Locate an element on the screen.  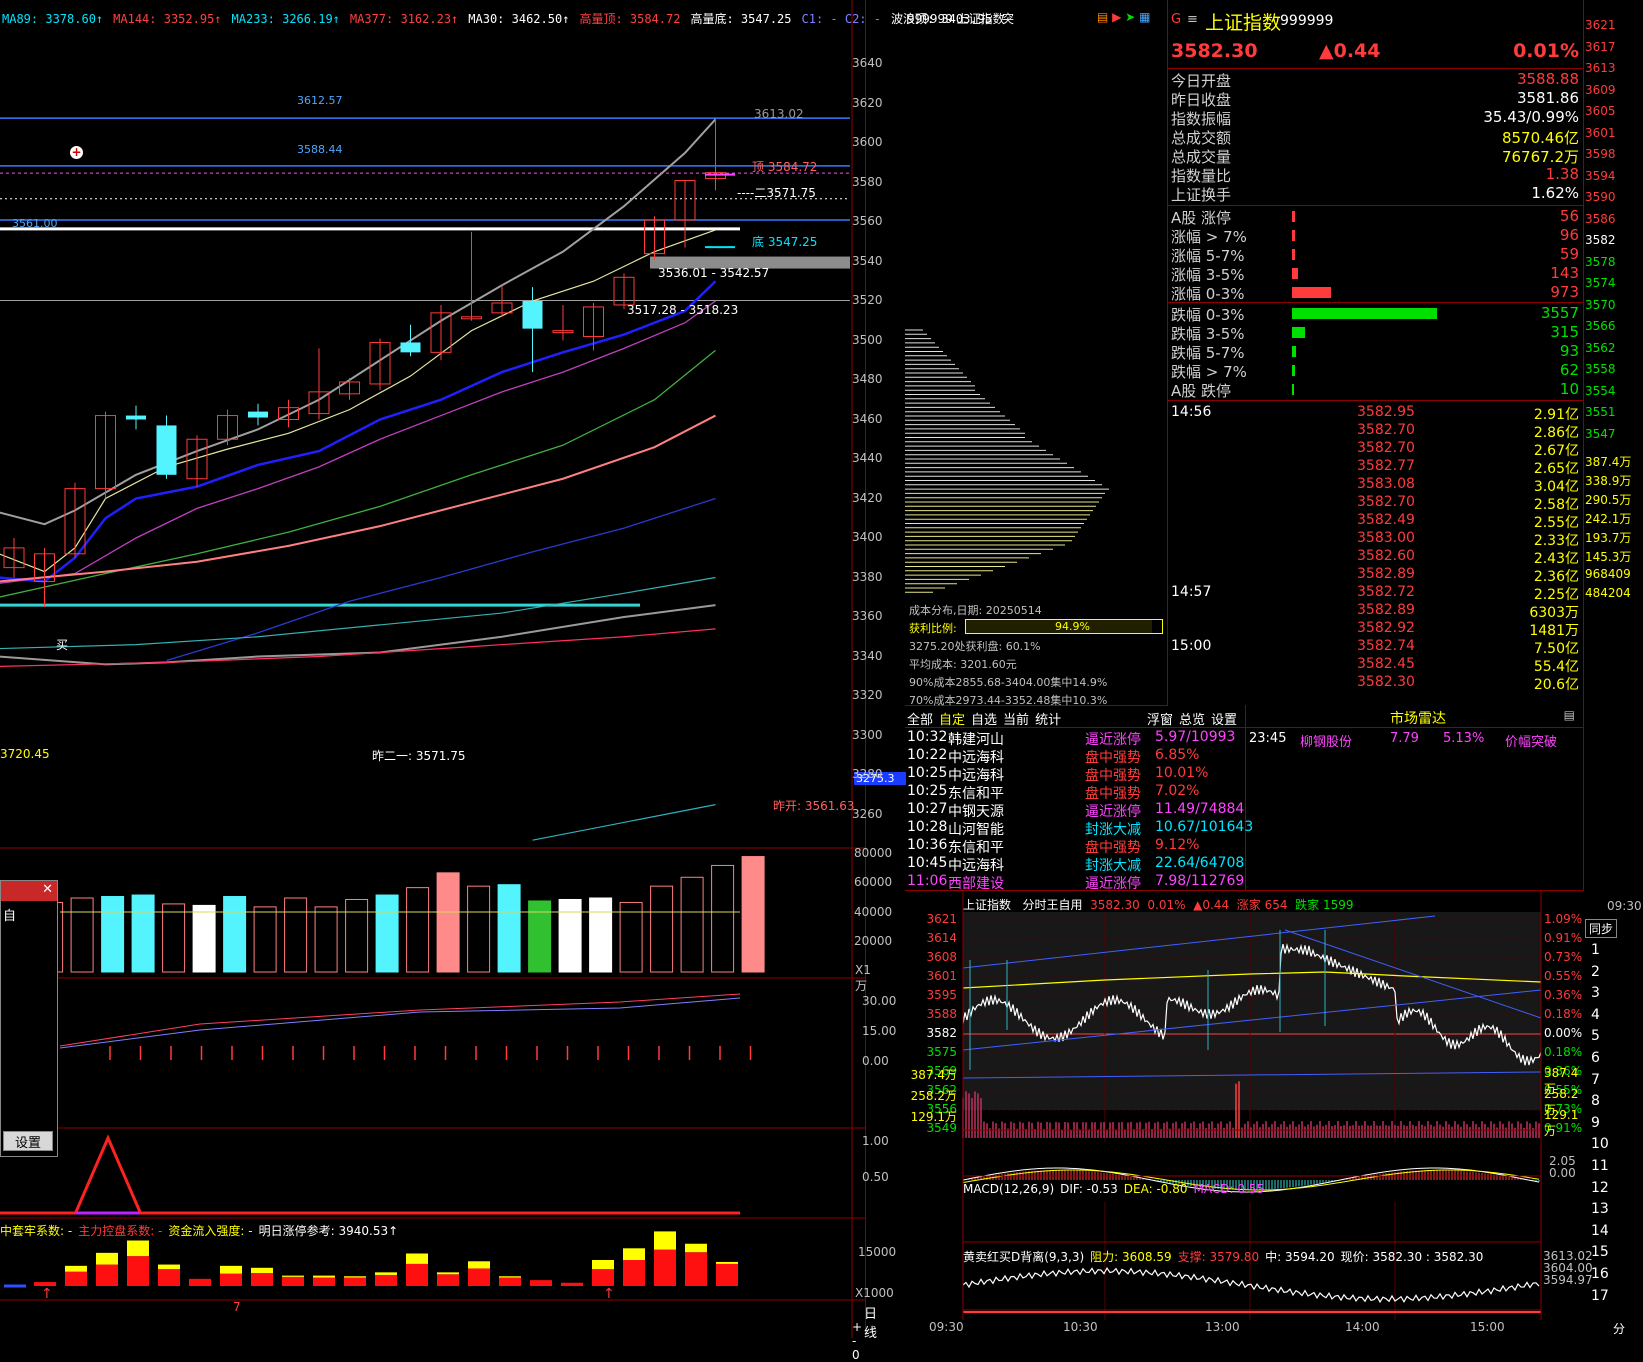
menu-icon: ≡ is located at coordinates (1192, 19).